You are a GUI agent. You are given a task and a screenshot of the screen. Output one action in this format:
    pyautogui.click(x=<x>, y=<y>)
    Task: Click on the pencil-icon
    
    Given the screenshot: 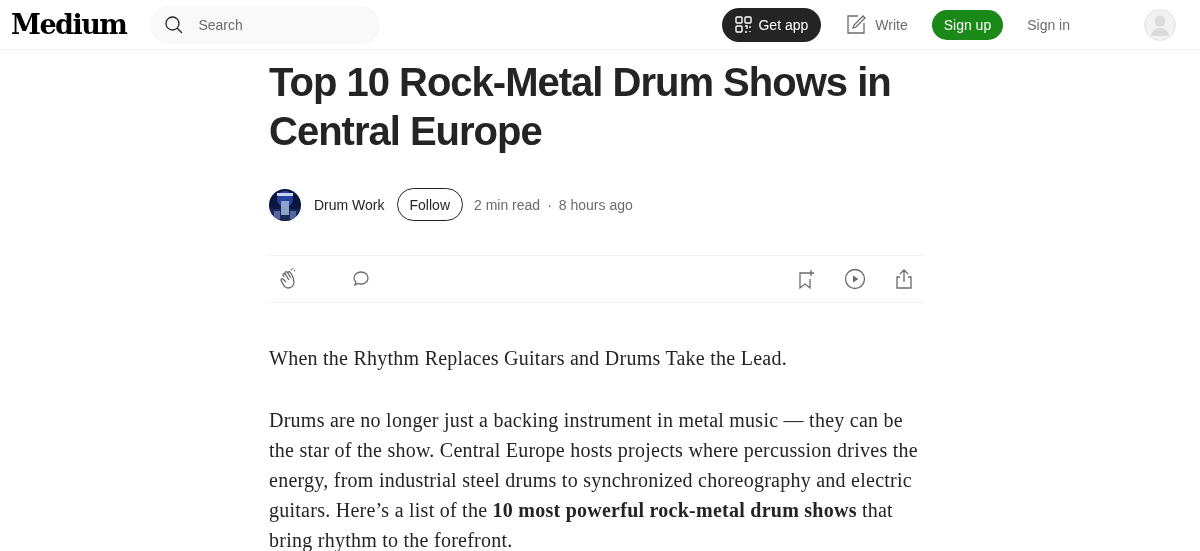 What is the action you would take?
    pyautogui.click(x=856, y=24)
    